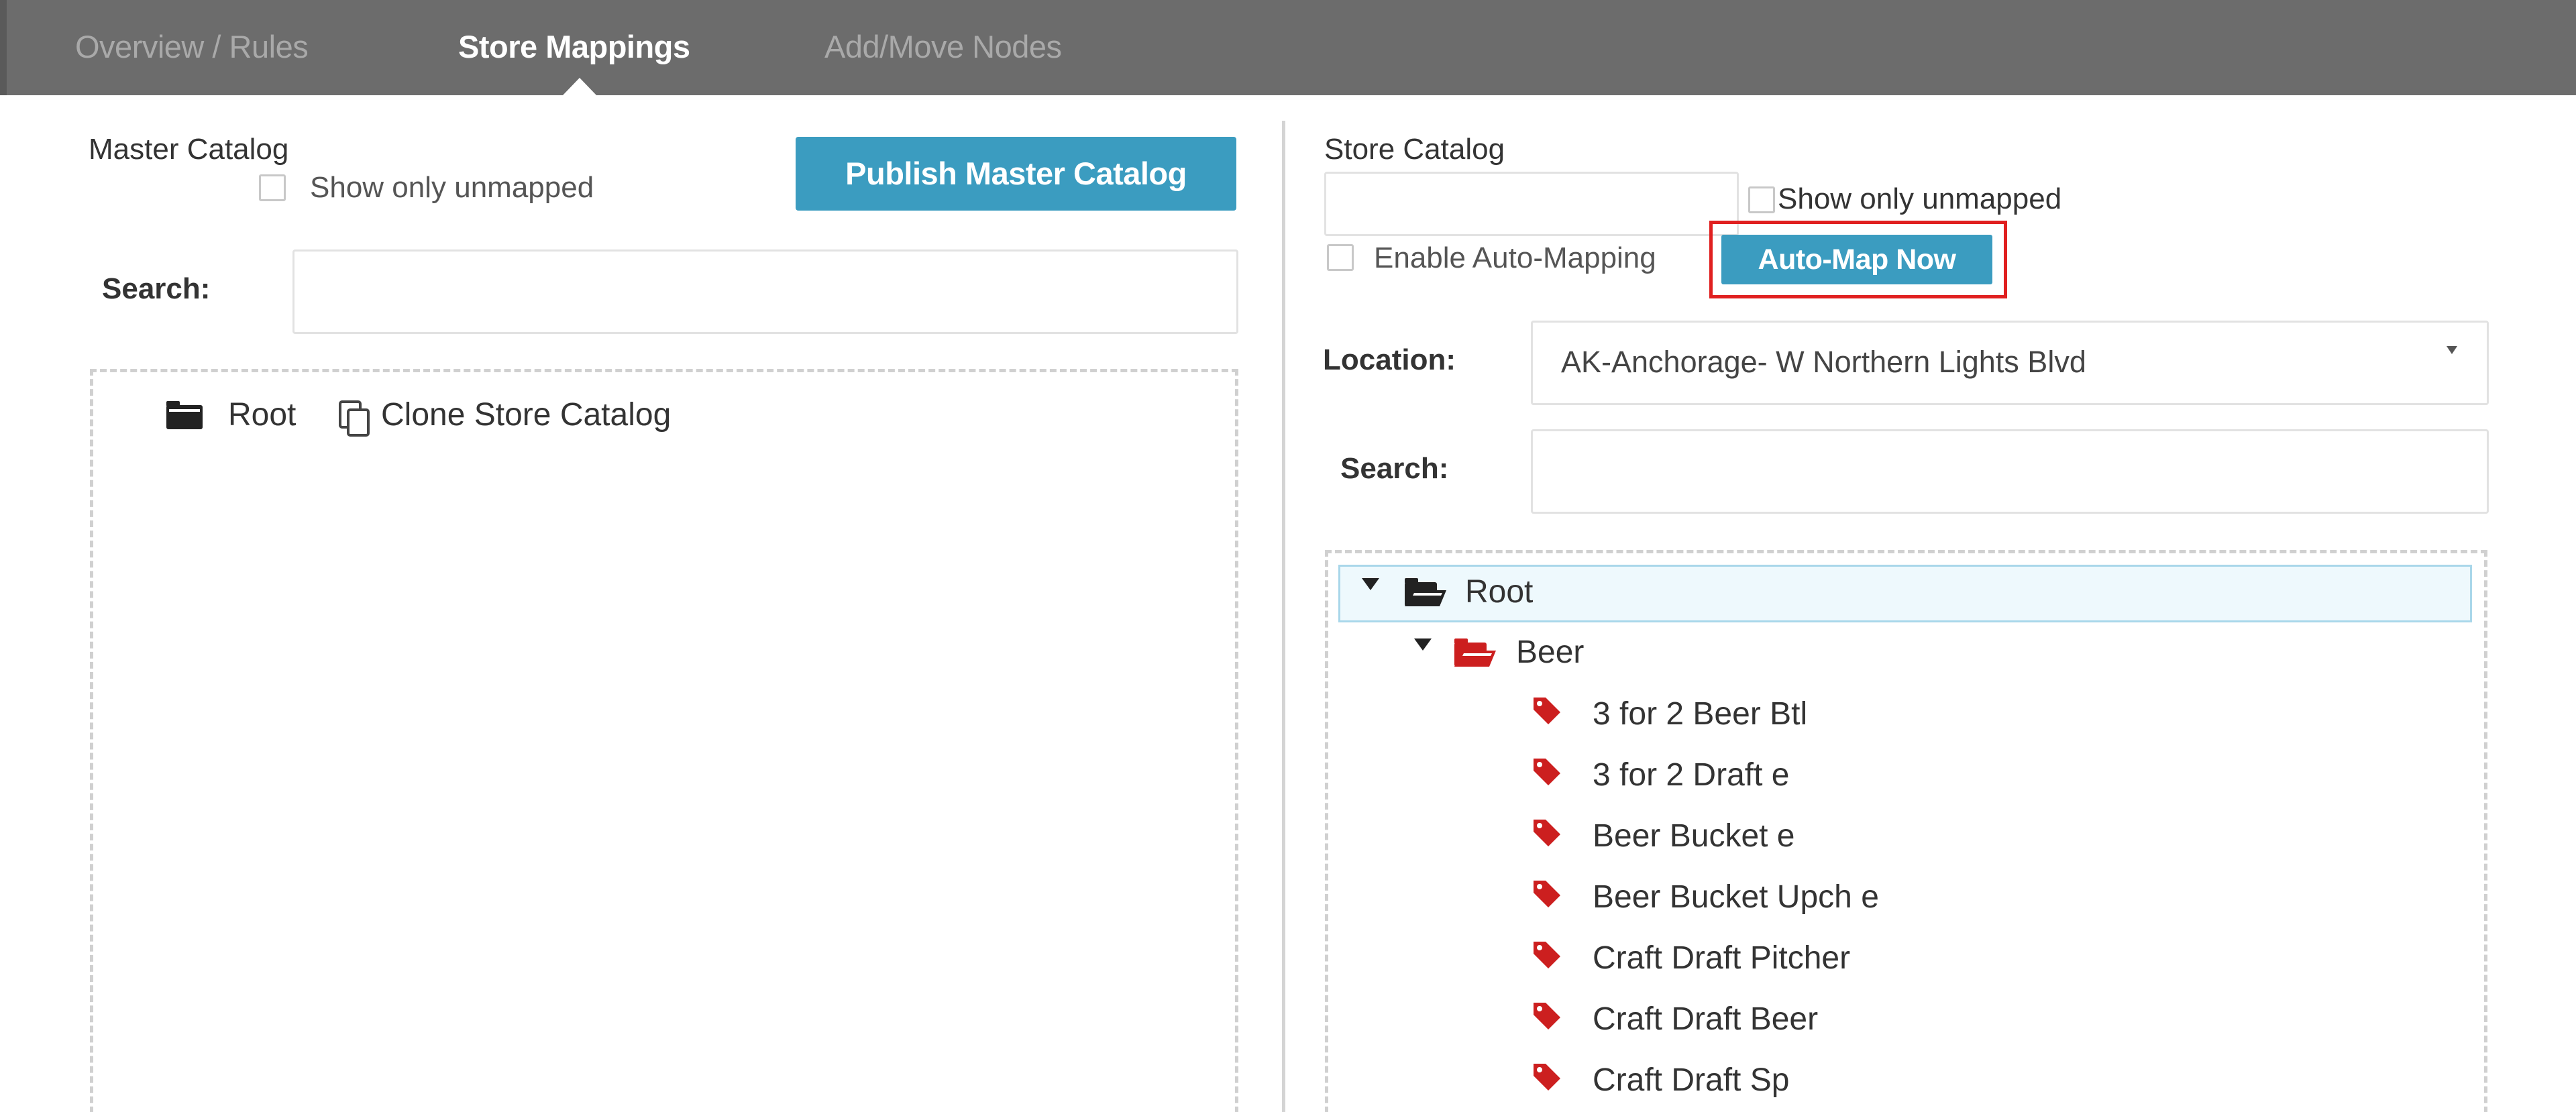 This screenshot has width=2576, height=1112. I want to click on store-catalog-input, so click(1531, 204).